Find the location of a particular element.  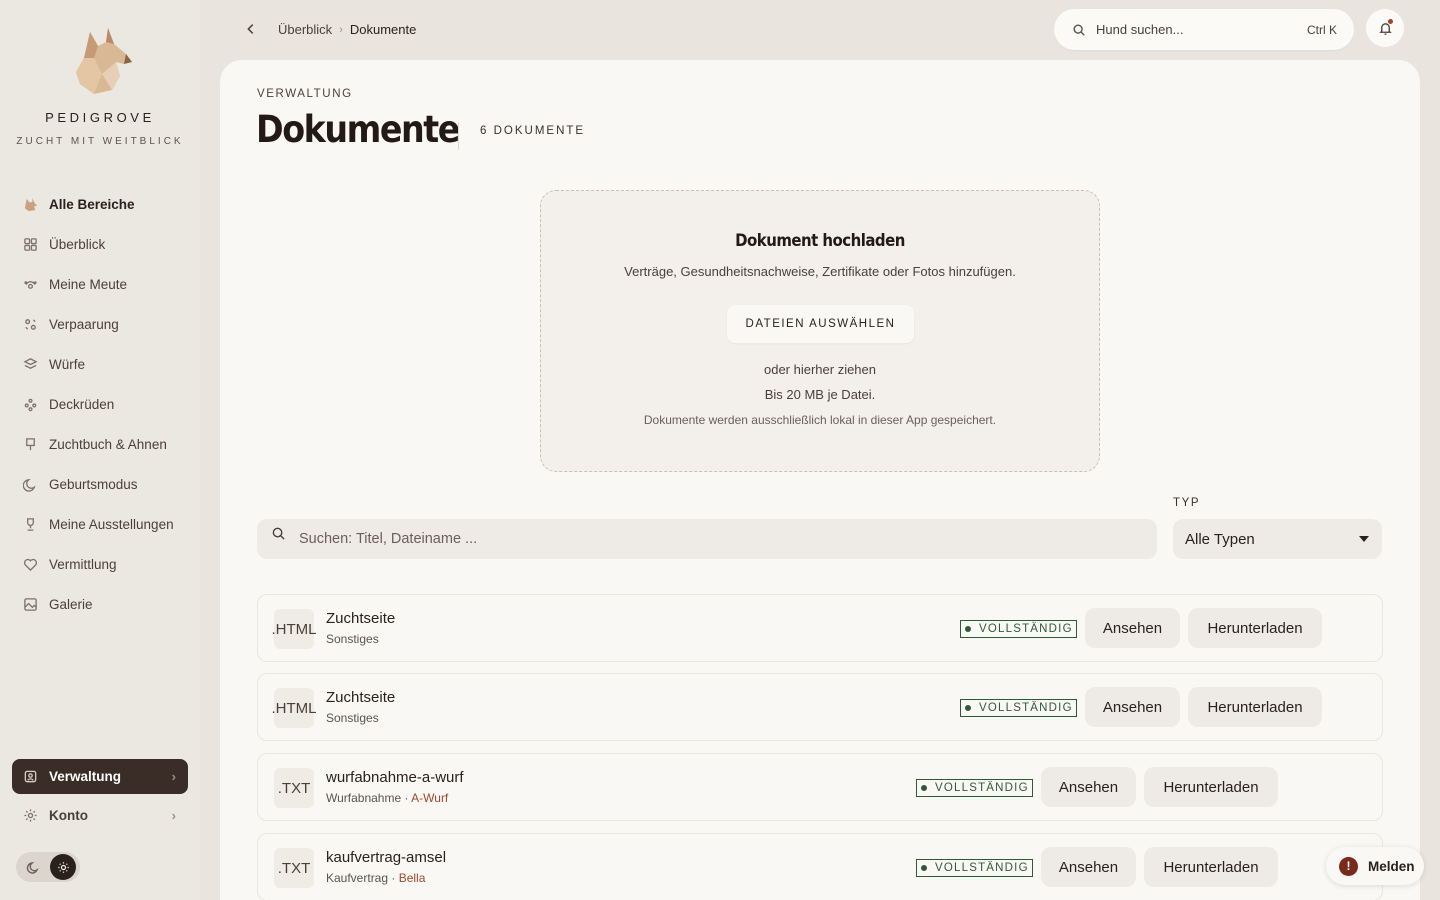

sidebar-item-wuerfe: Würfe is located at coordinates (100, 364).